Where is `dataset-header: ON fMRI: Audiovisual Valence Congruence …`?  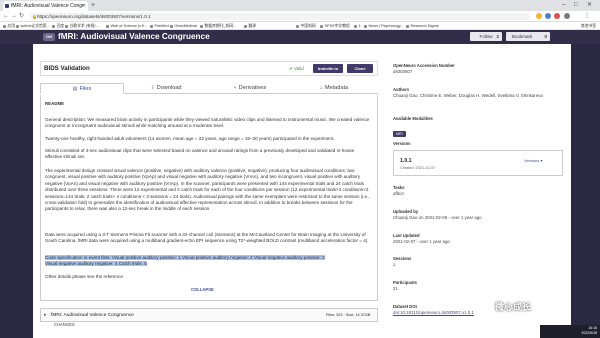
dataset-header: ON fMRI: Audiovisual Valence Congruence … is located at coordinates (300, 37).